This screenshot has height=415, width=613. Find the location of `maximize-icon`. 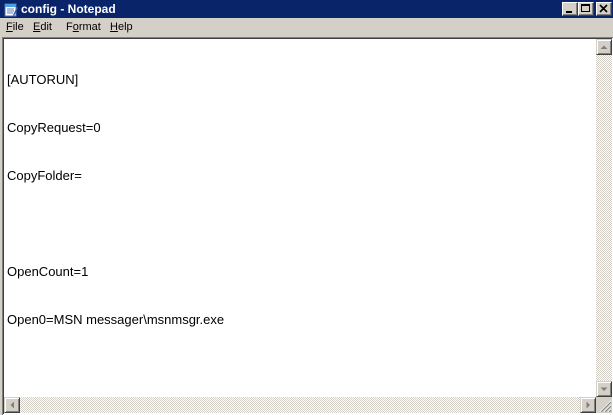

maximize-icon is located at coordinates (585, 8).